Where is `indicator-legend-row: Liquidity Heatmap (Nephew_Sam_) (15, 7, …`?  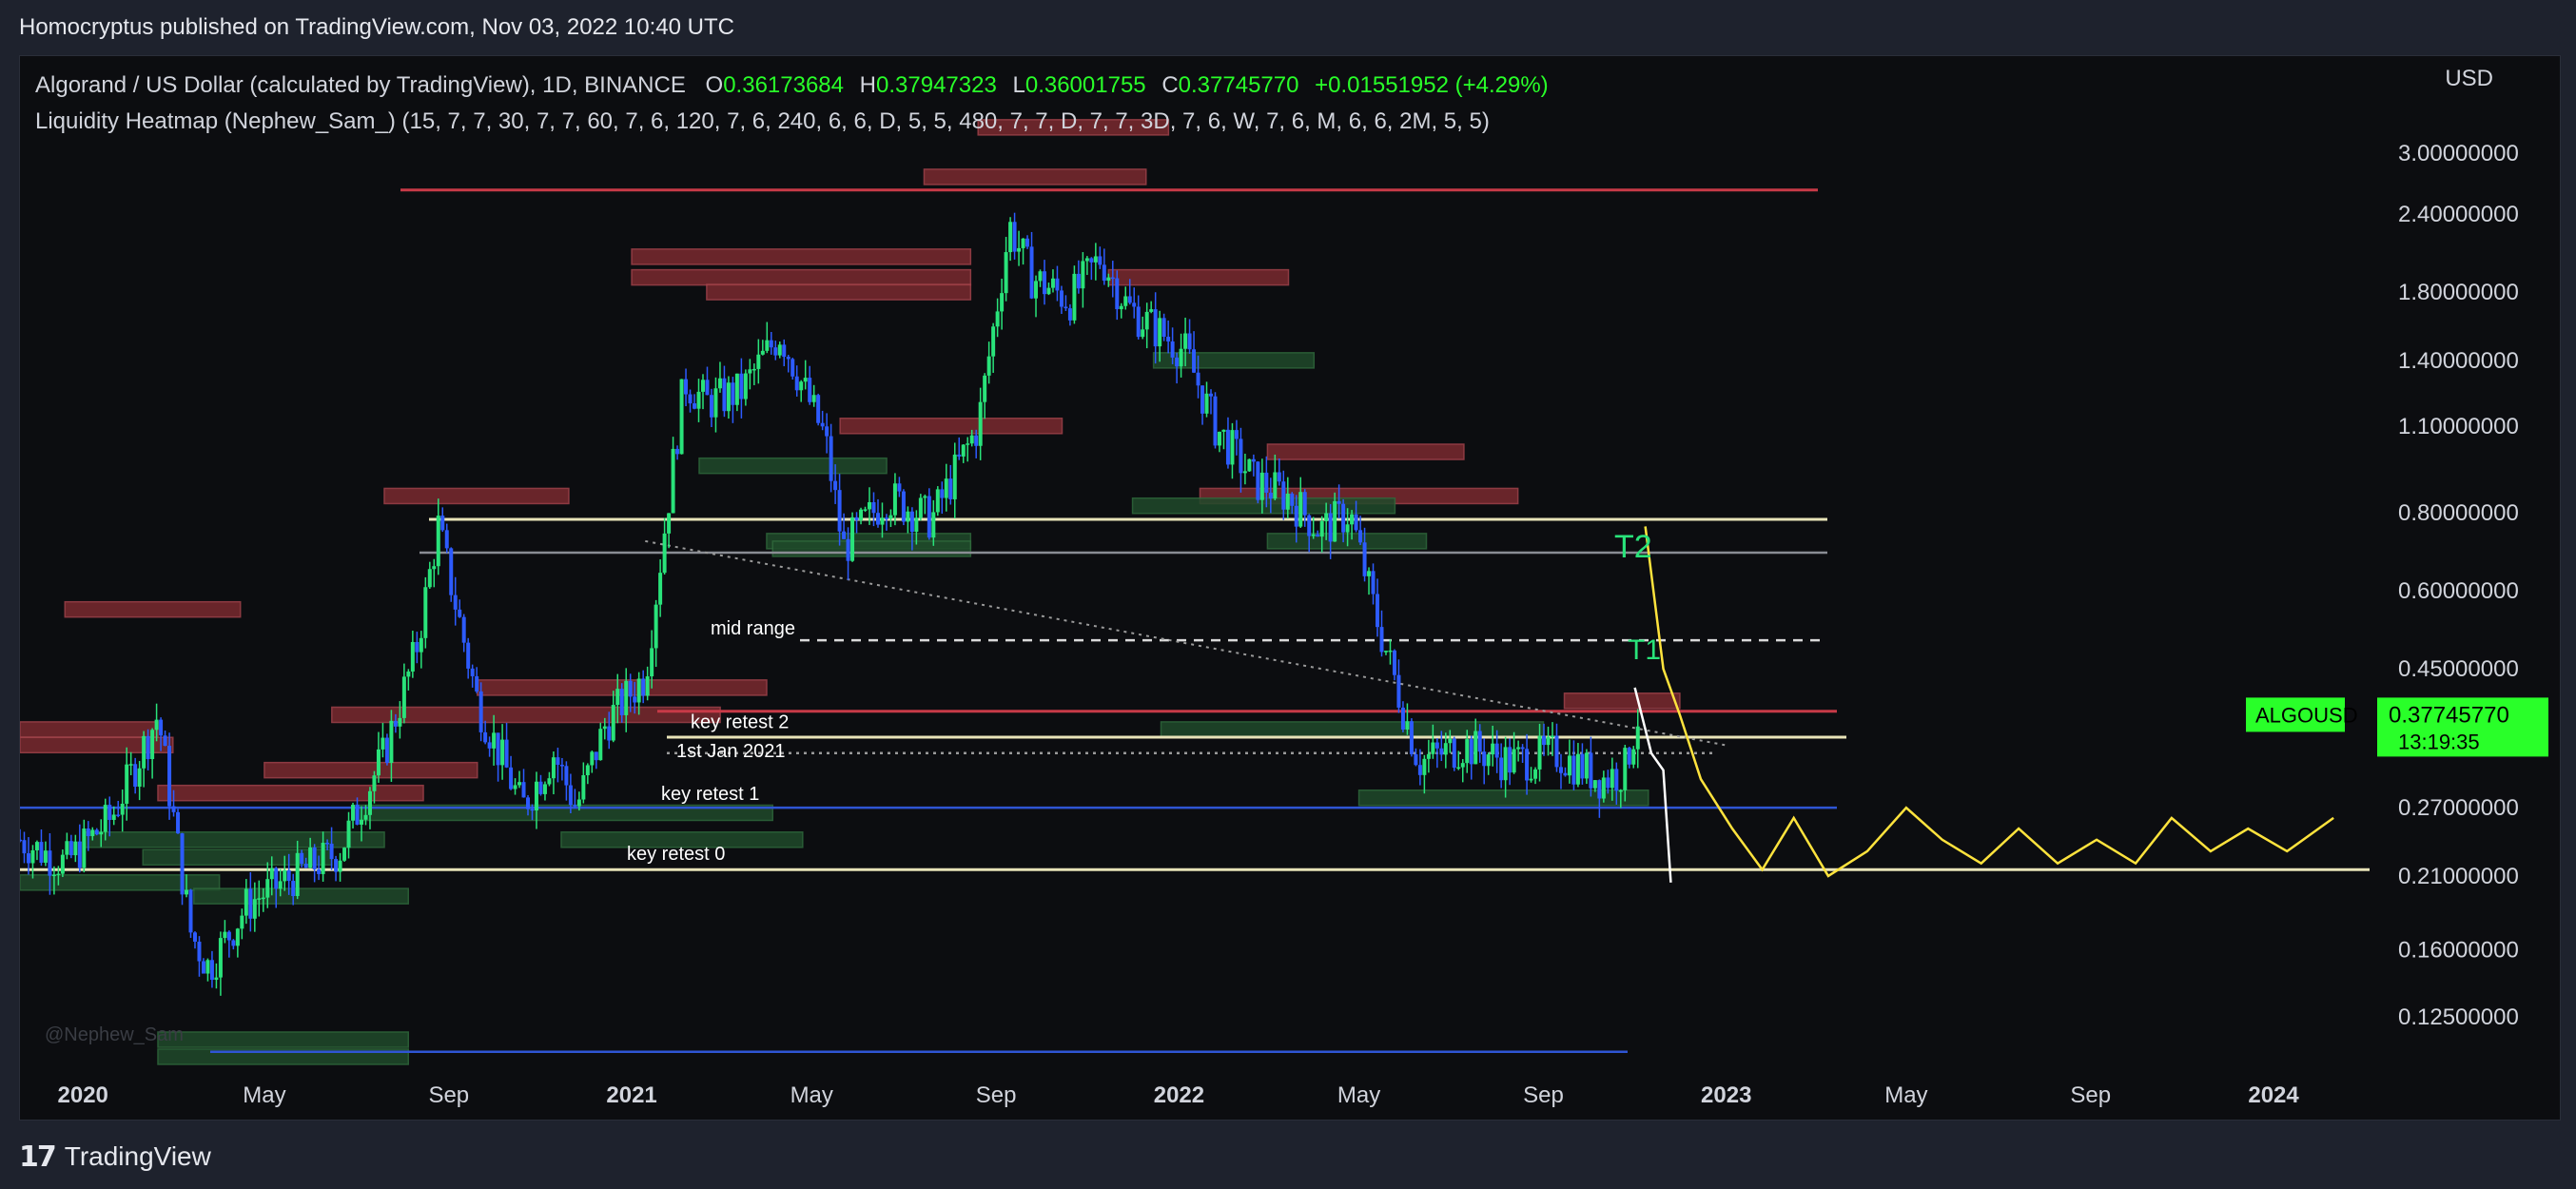 indicator-legend-row: Liquidity Heatmap (Nephew_Sam_) (15, 7, … is located at coordinates (792, 122).